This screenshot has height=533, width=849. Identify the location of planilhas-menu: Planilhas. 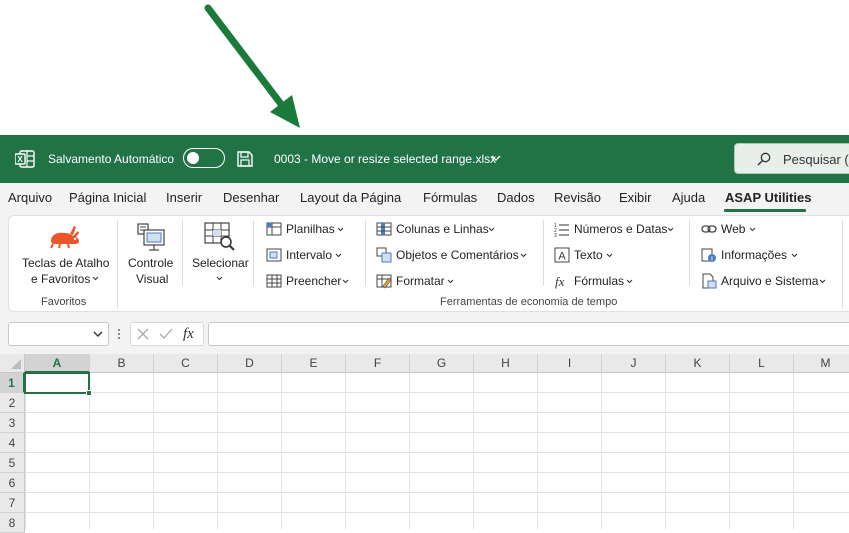
(310, 229).